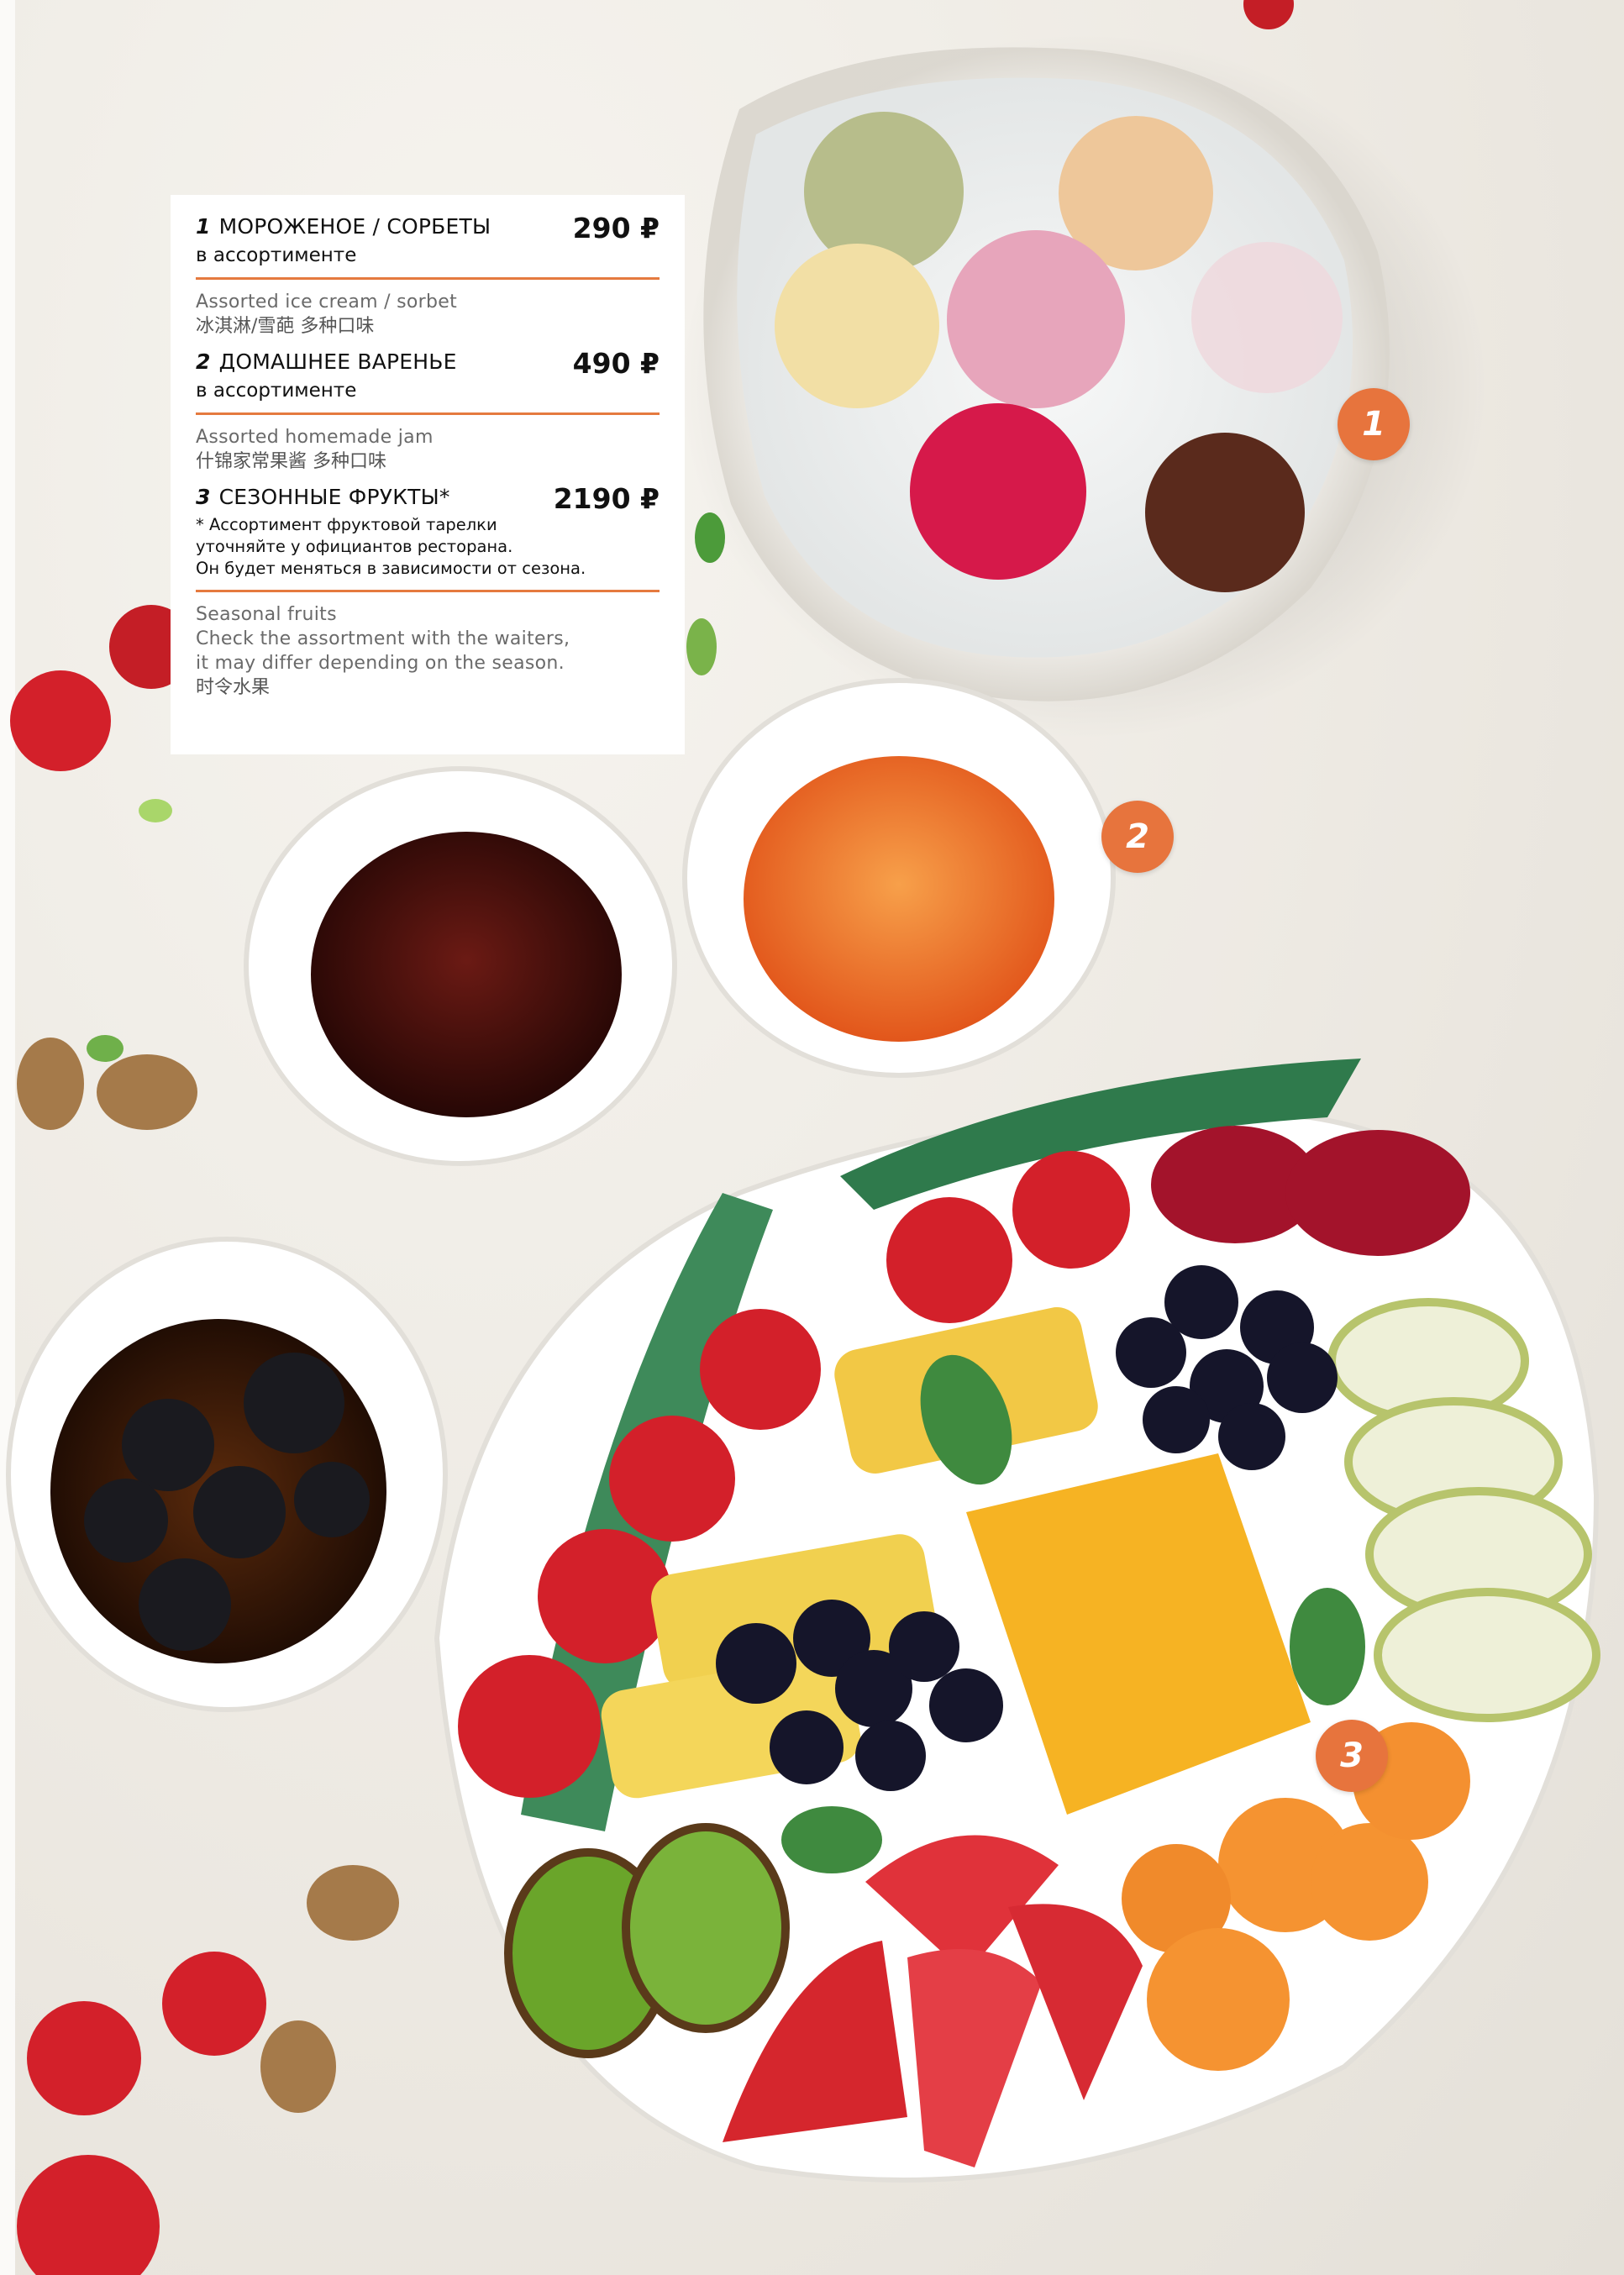 This screenshot has width=1624, height=2275. Describe the element at coordinates (616, 228) in the screenshot. I see `menu-item-price: 290 ₽` at that location.